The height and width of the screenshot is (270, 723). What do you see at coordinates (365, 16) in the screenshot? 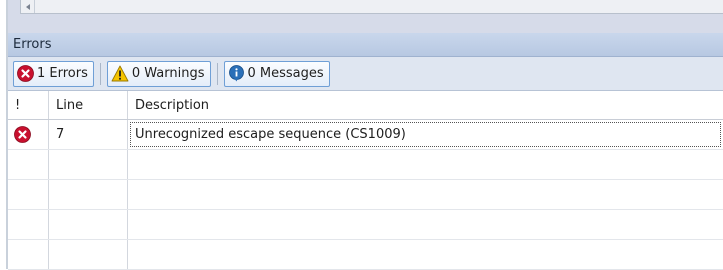
I see `editor-region` at bounding box center [365, 16].